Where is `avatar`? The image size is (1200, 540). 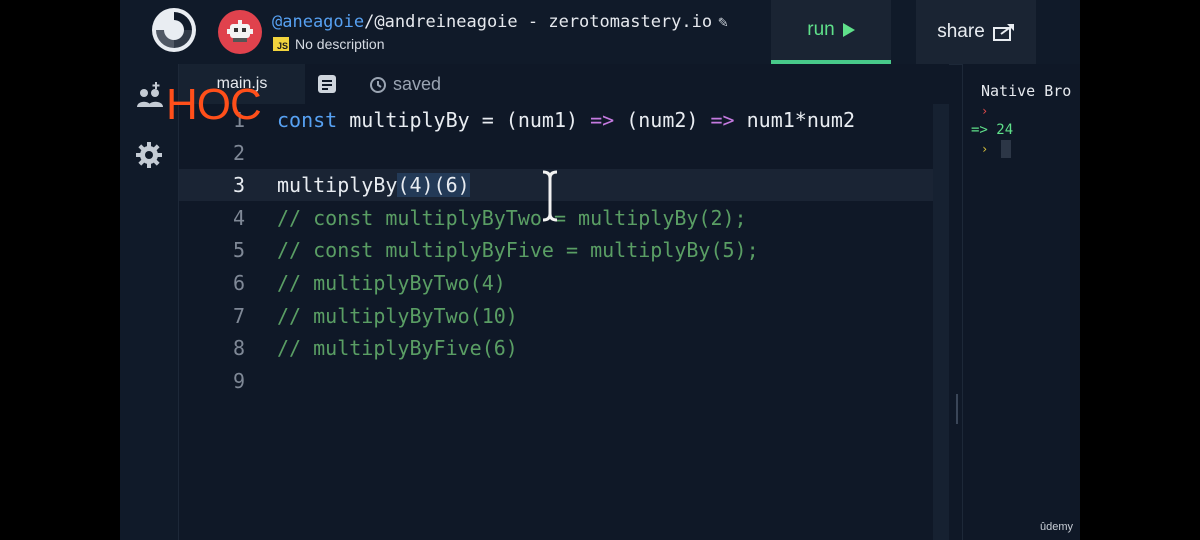 avatar is located at coordinates (240, 32).